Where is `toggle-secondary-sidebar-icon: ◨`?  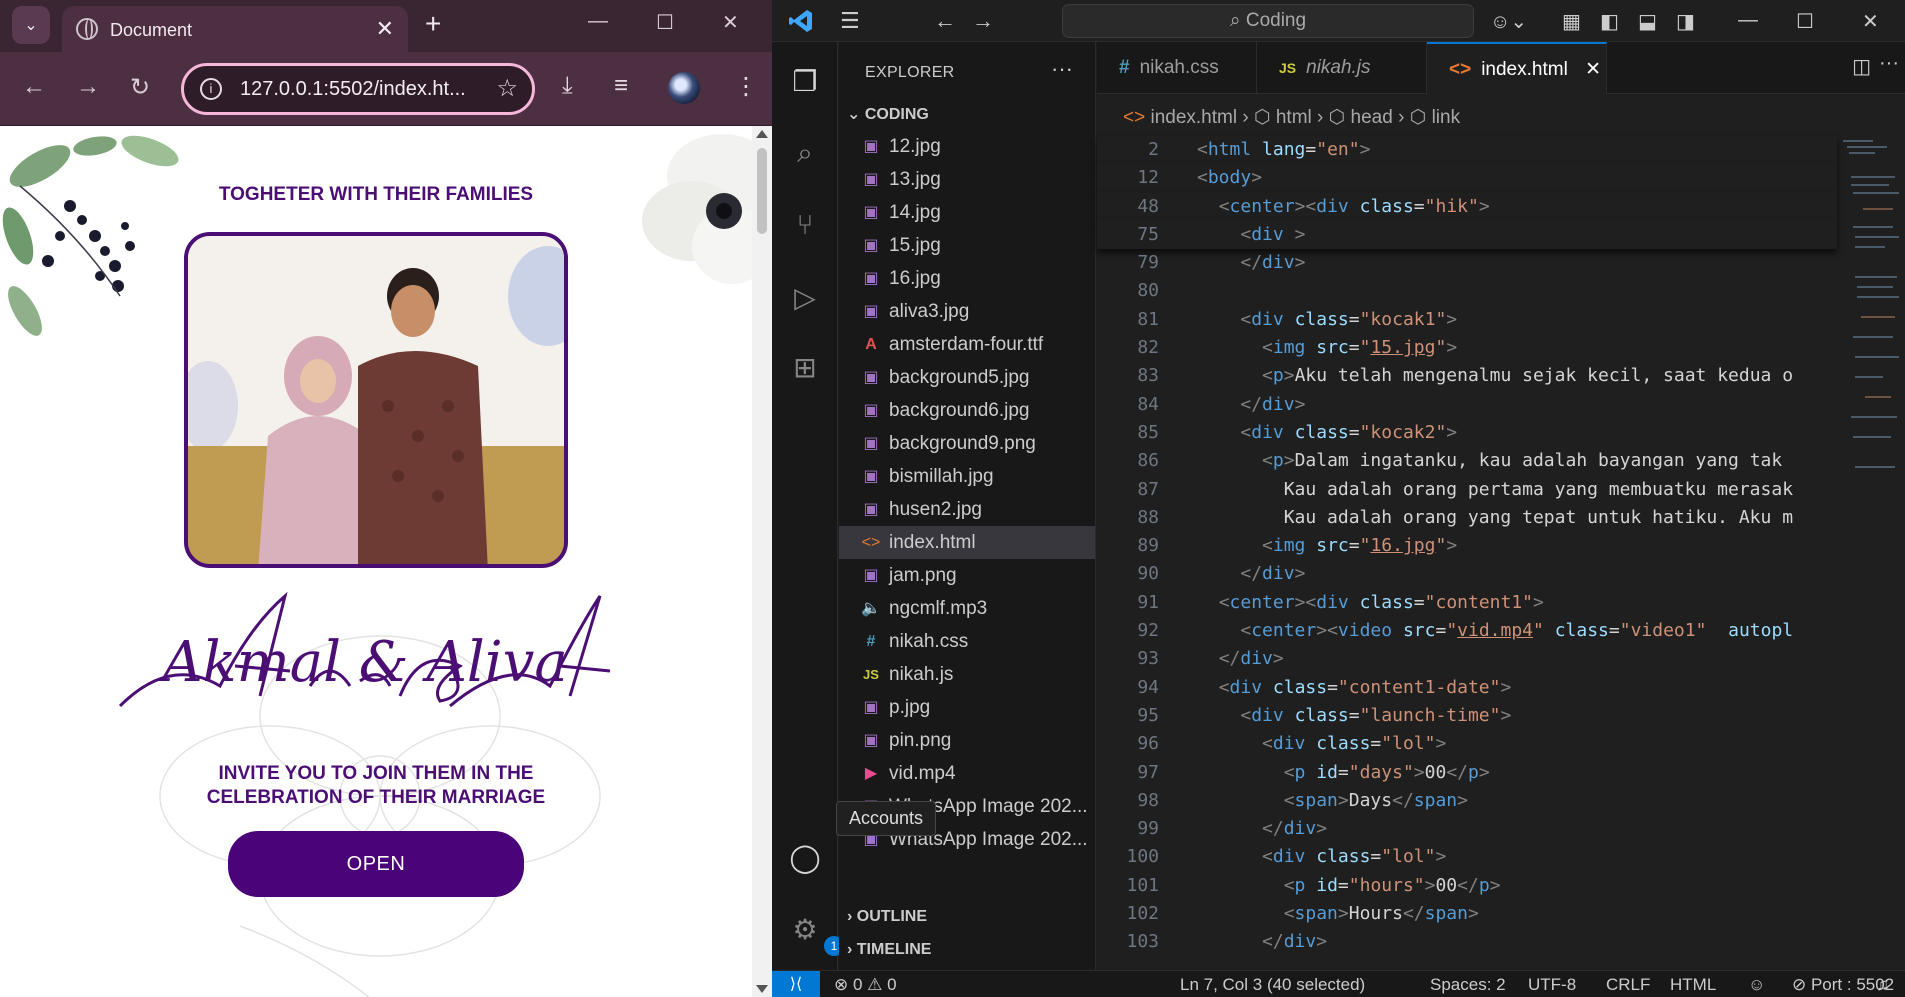
toggle-secondary-sidebar-icon: ◨ is located at coordinates (1685, 21).